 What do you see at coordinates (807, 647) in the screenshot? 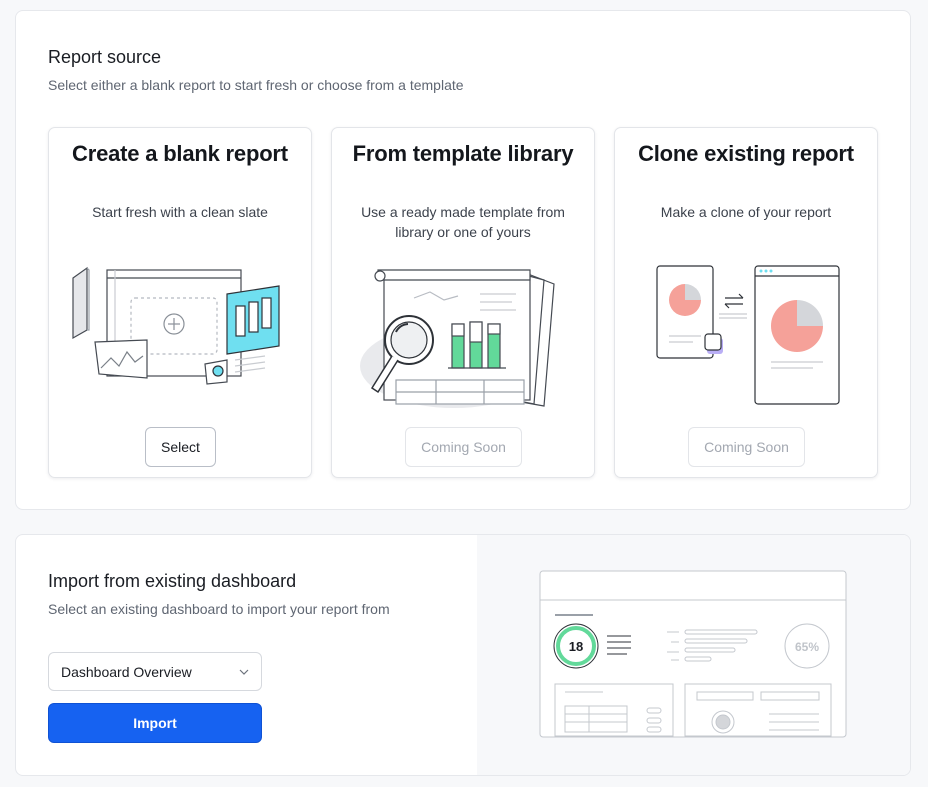
I see `percent-value: 65%` at bounding box center [807, 647].